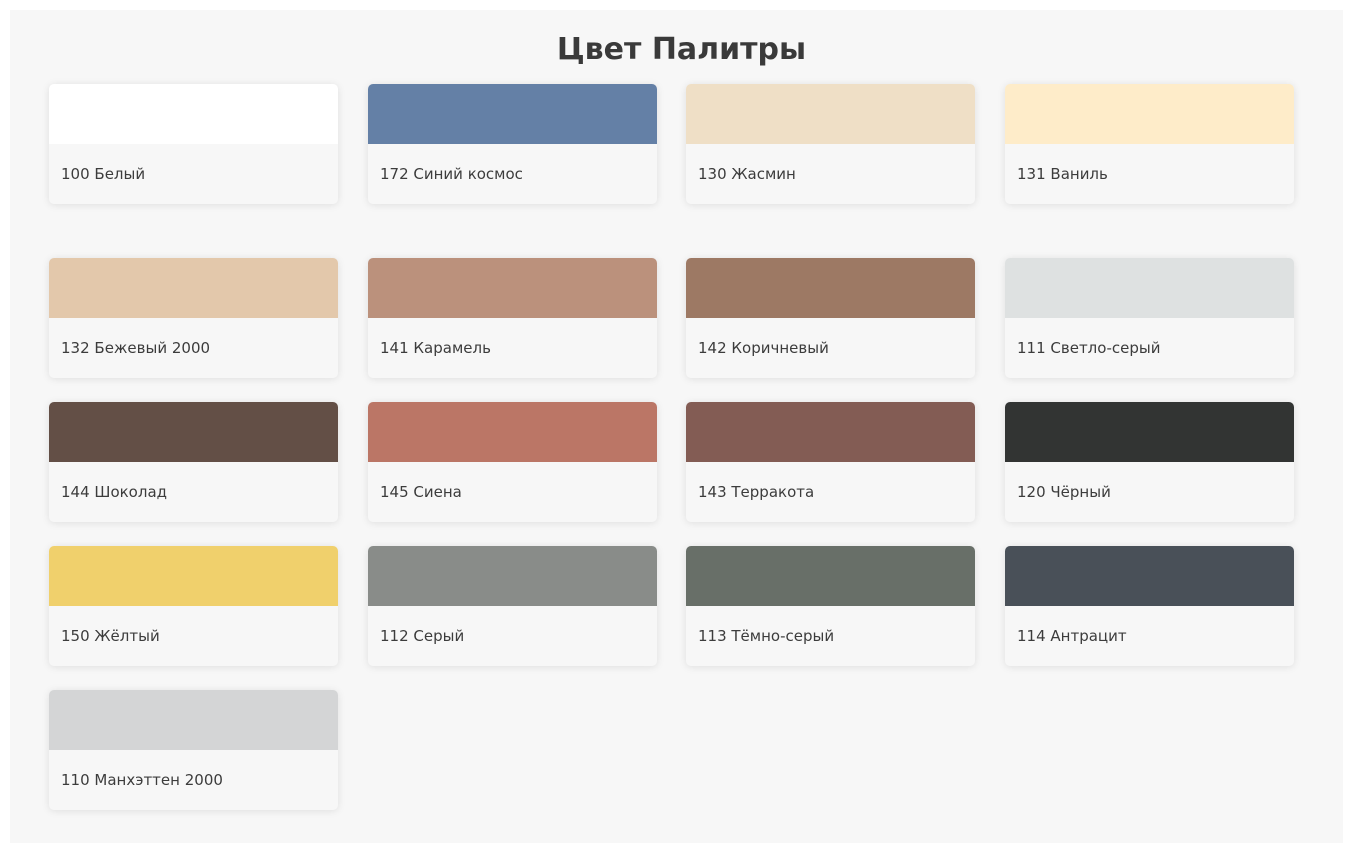  What do you see at coordinates (136, 348) in the screenshot?
I see `color-label: 132 Бежевый 2000` at bounding box center [136, 348].